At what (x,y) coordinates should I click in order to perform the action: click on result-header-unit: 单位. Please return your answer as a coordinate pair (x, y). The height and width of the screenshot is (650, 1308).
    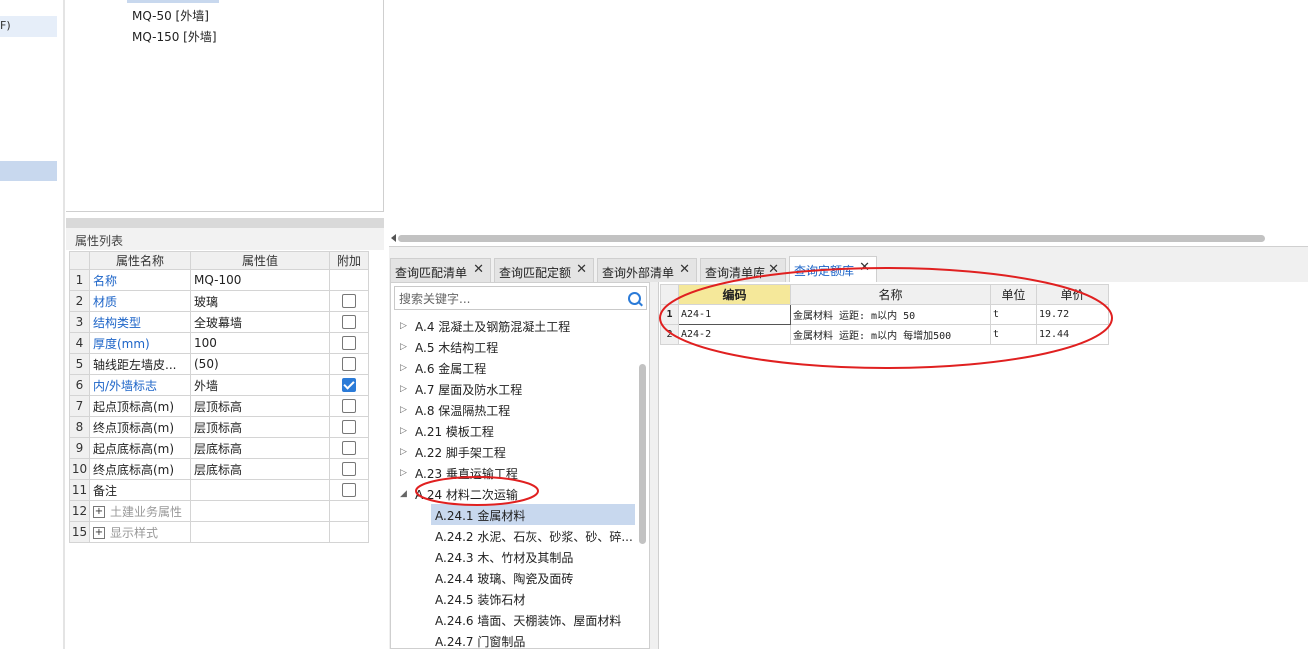
    Looking at the image, I should click on (1013, 294).